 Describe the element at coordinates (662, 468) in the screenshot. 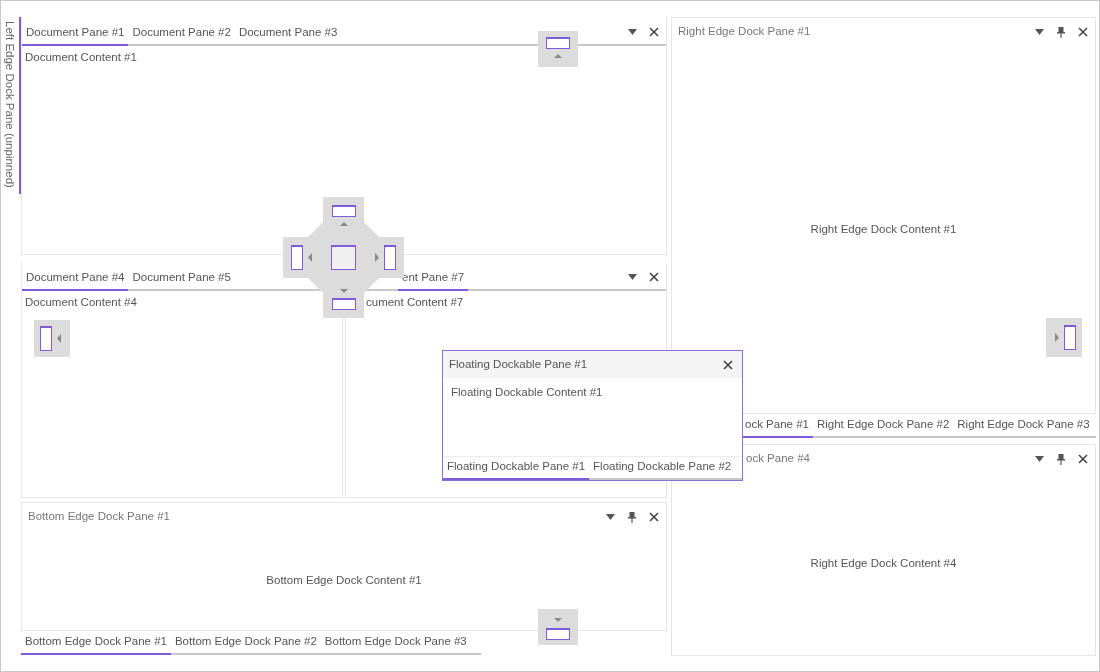

I see `tab: Floating Dockable Pane #2` at that location.